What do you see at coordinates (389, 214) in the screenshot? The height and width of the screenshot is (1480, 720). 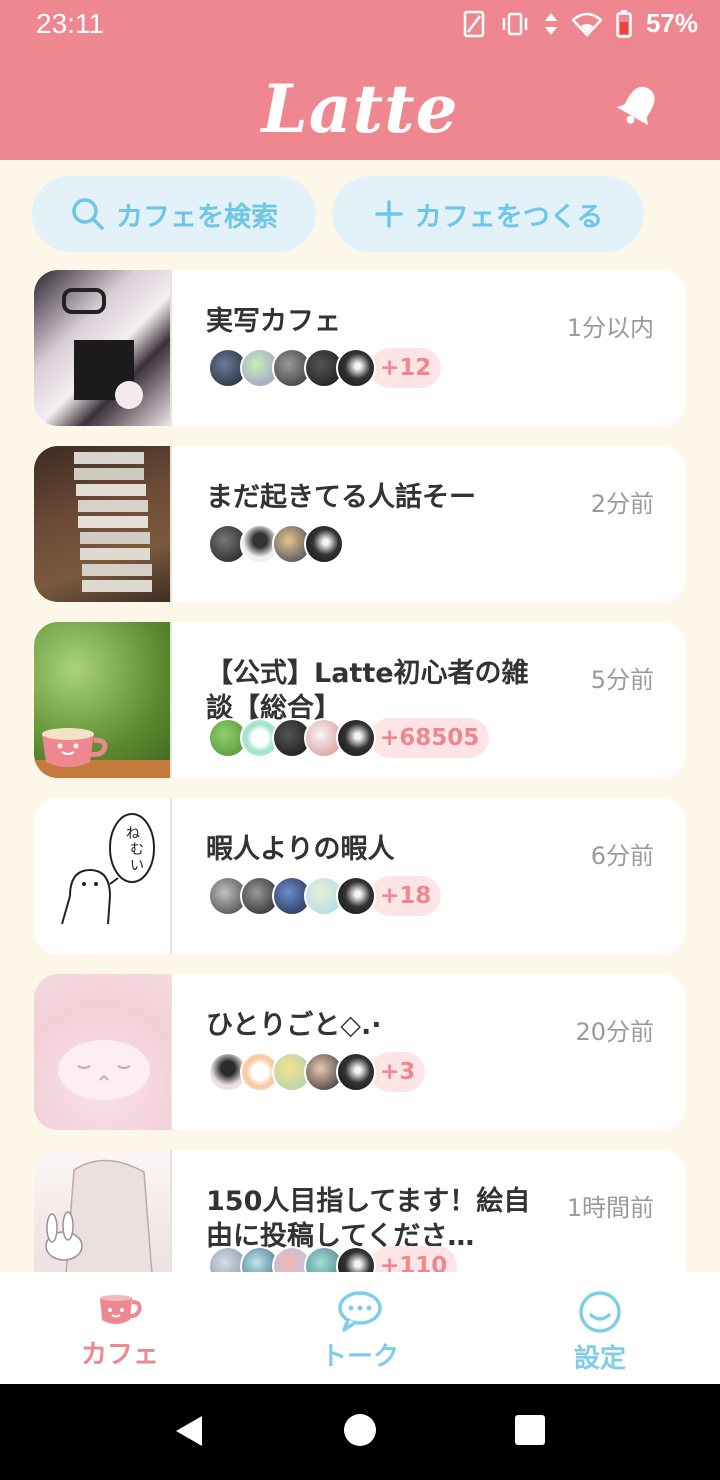 I see `plus-icon` at bounding box center [389, 214].